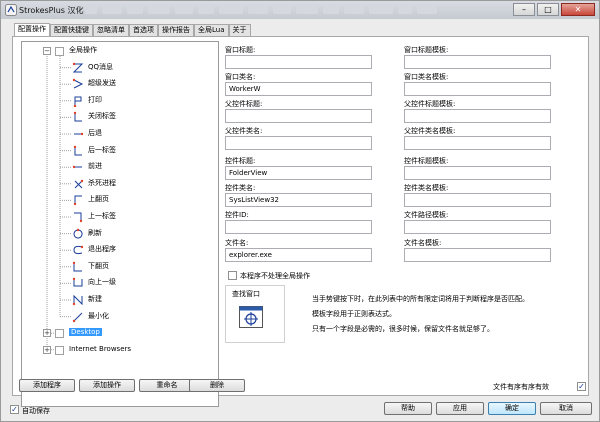  What do you see at coordinates (477, 200) in the screenshot?
I see `control-class-pattern-field` at bounding box center [477, 200].